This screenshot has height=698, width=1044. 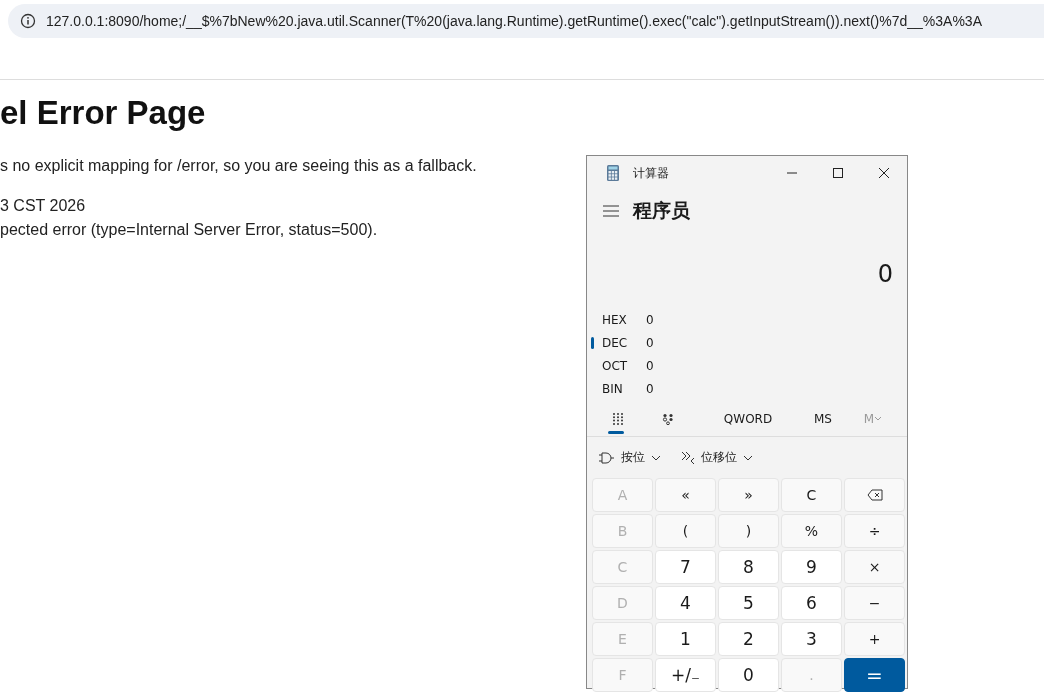 I want to click on page-heading: el Error Page, so click(x=103, y=113).